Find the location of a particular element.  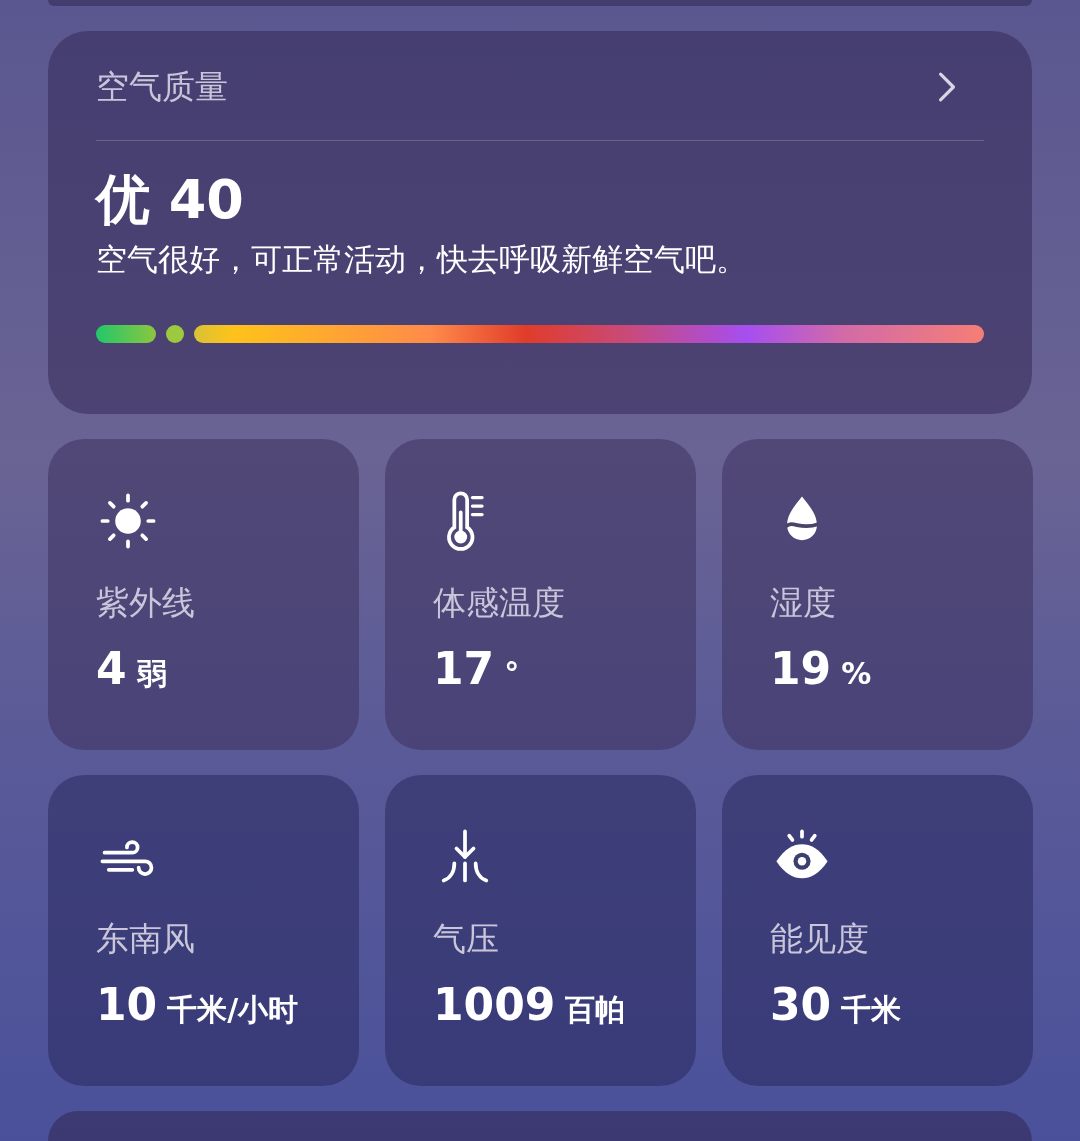

tile-value: 10 is located at coordinates (127, 1005).